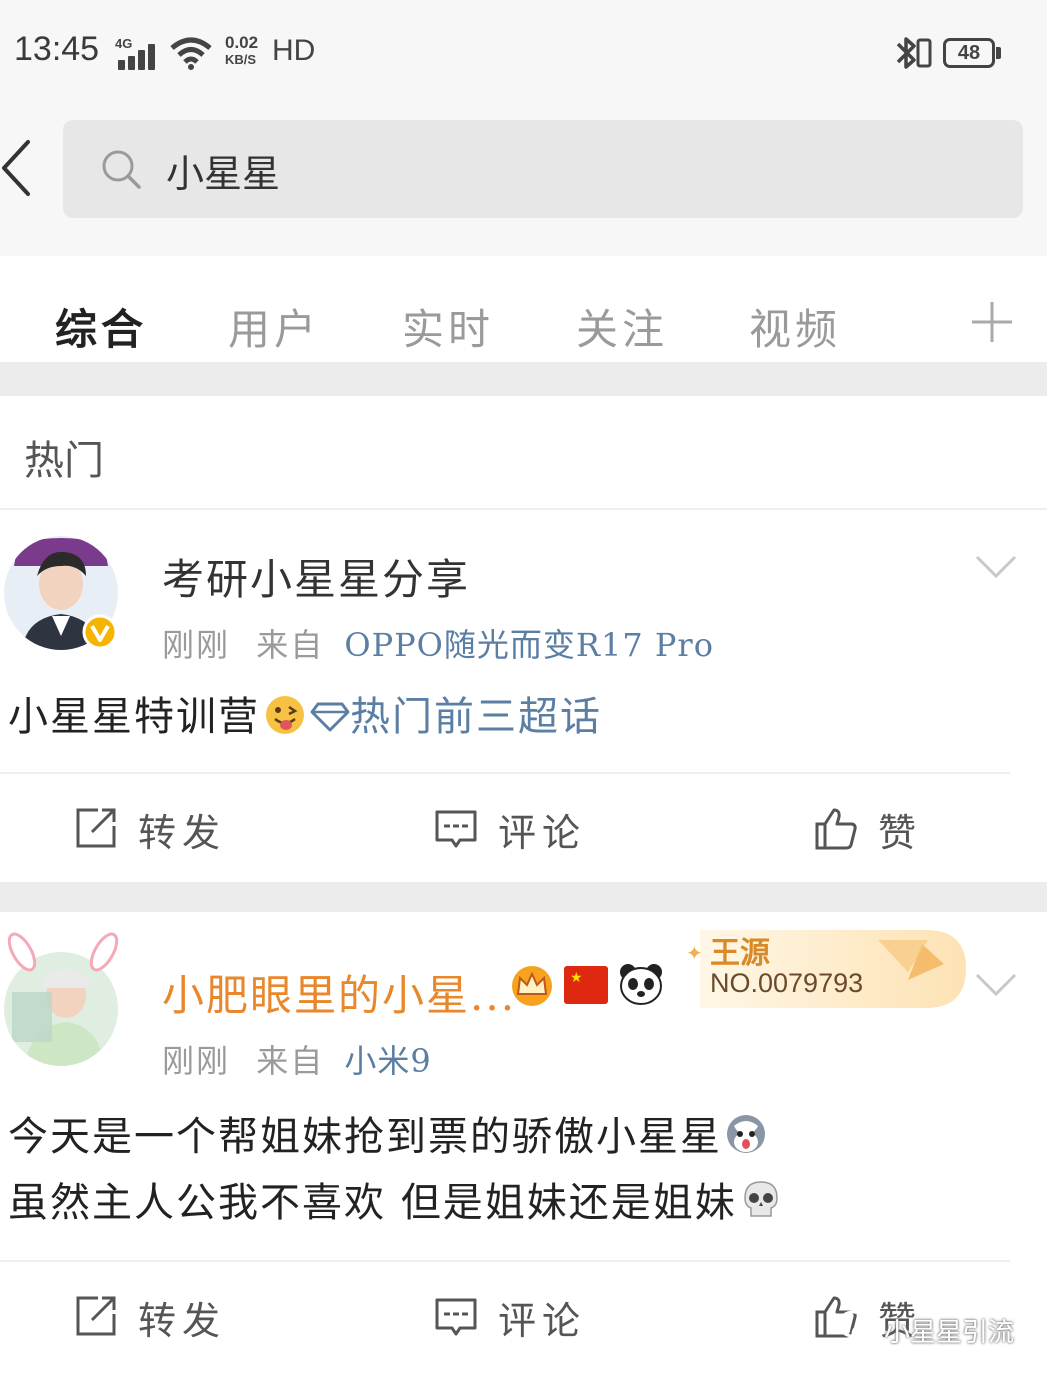 This screenshot has width=1047, height=1374. Describe the element at coordinates (969, 53) in the screenshot. I see `battery-icon: 48` at that location.